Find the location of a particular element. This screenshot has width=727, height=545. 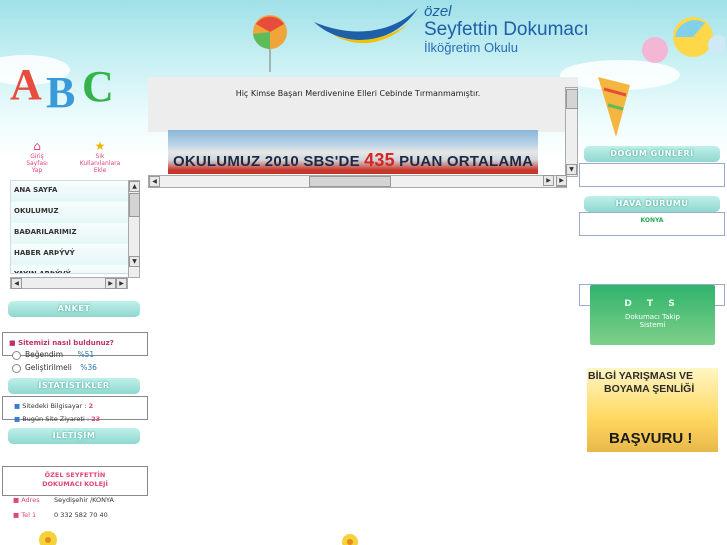

abc-letter-a: A is located at coordinates (26, 84).